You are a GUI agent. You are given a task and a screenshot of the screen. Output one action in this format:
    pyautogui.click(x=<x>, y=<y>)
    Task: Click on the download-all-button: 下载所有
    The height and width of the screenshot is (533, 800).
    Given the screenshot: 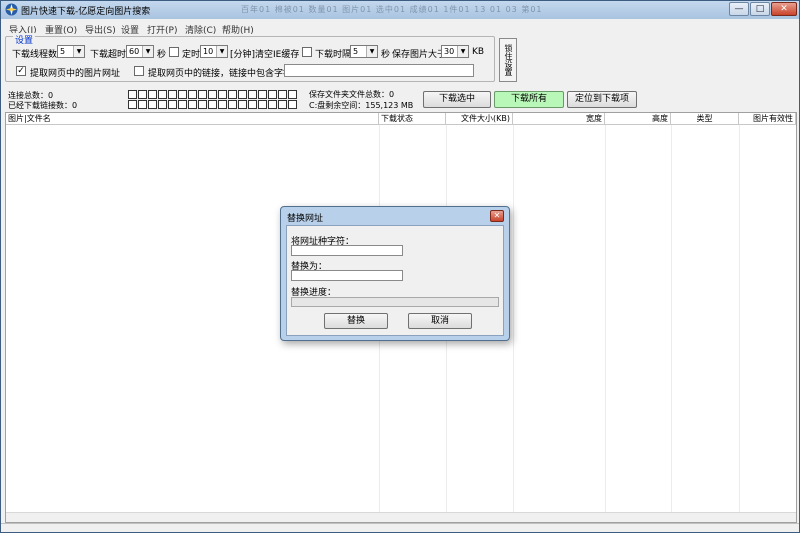 What is the action you would take?
    pyautogui.click(x=529, y=99)
    